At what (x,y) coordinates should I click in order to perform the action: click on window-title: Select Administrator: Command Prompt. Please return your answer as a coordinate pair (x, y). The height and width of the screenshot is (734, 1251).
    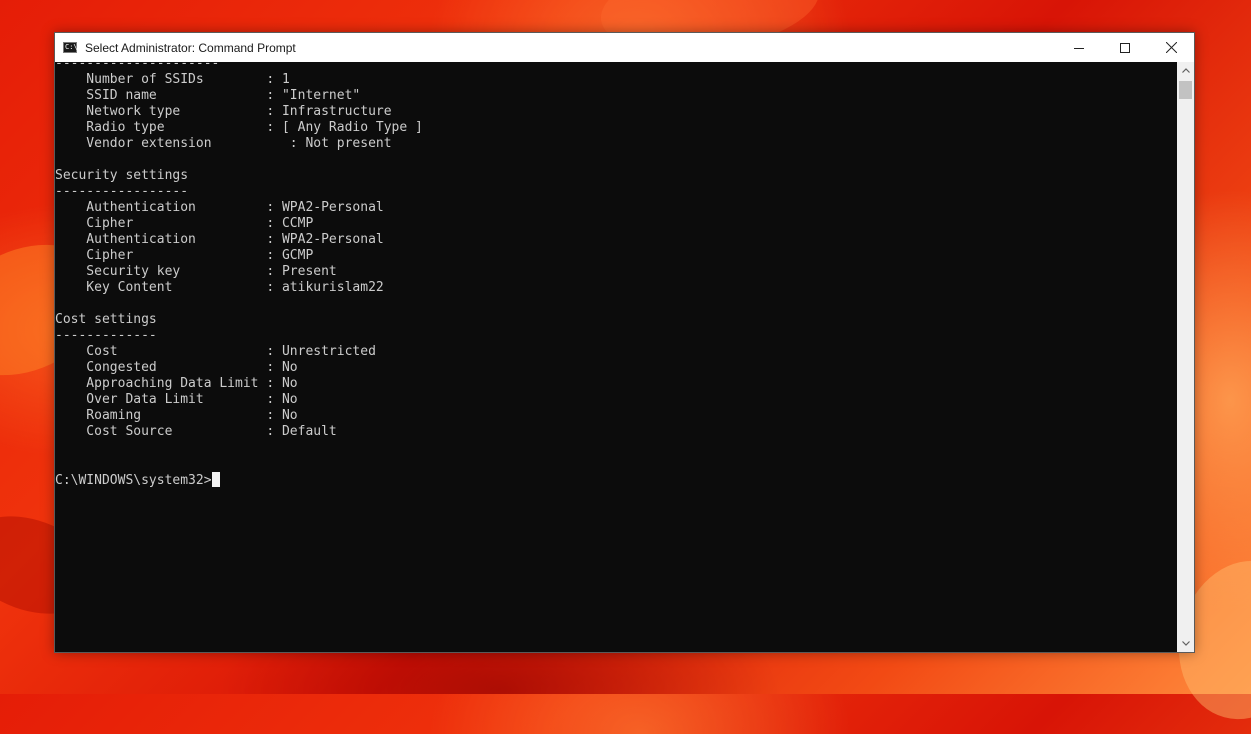
    Looking at the image, I should click on (190, 47).